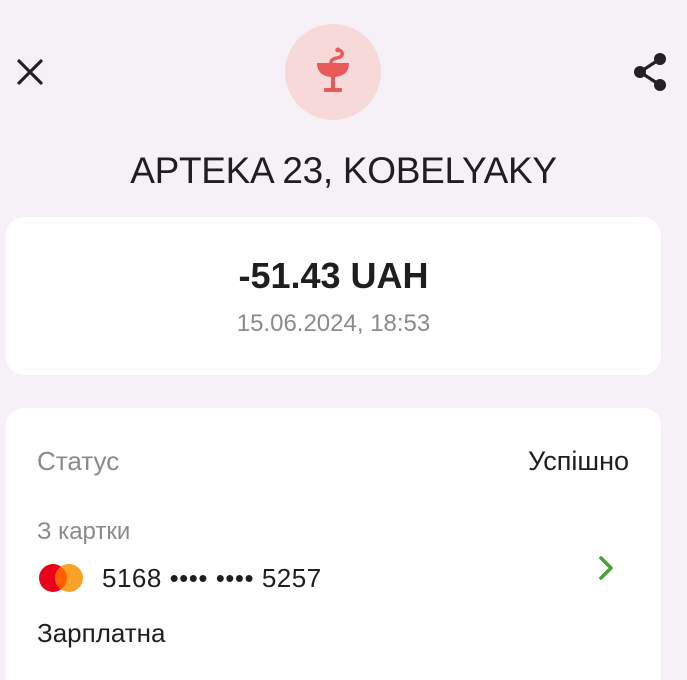 Image resolution: width=687 pixels, height=680 pixels. I want to click on share-icon, so click(650, 72).